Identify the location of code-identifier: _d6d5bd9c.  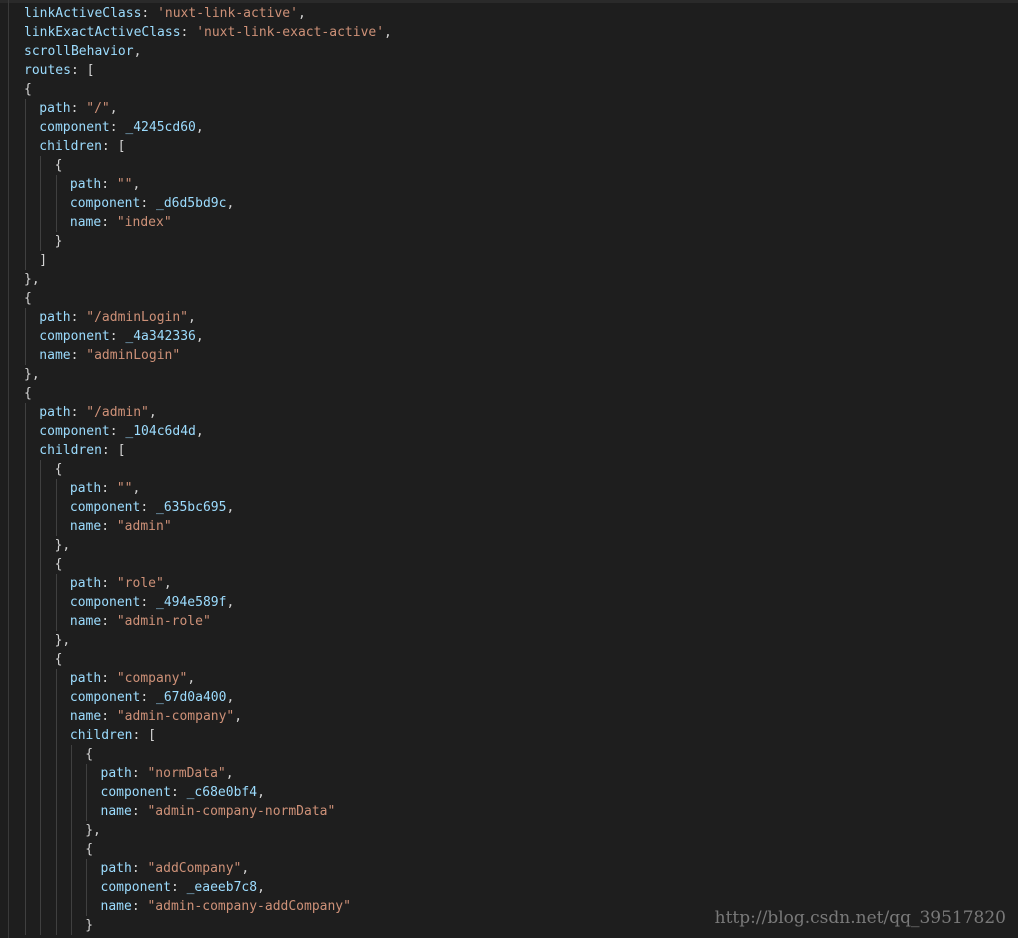
(191, 203).